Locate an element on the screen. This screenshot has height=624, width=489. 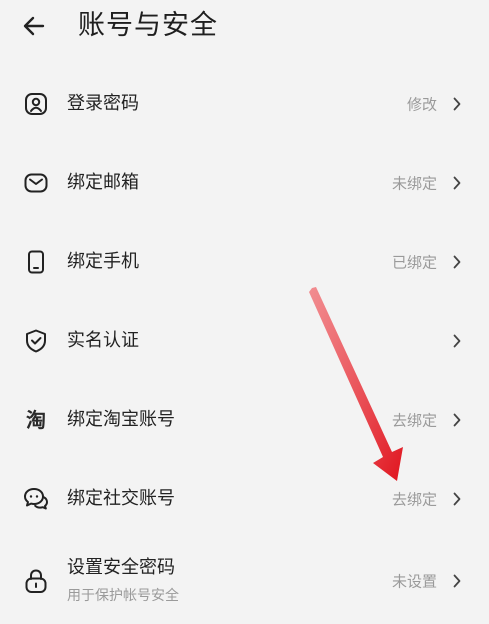
row-label-group: 设置安全密码 用于保护帐号安全 is located at coordinates (123, 581).